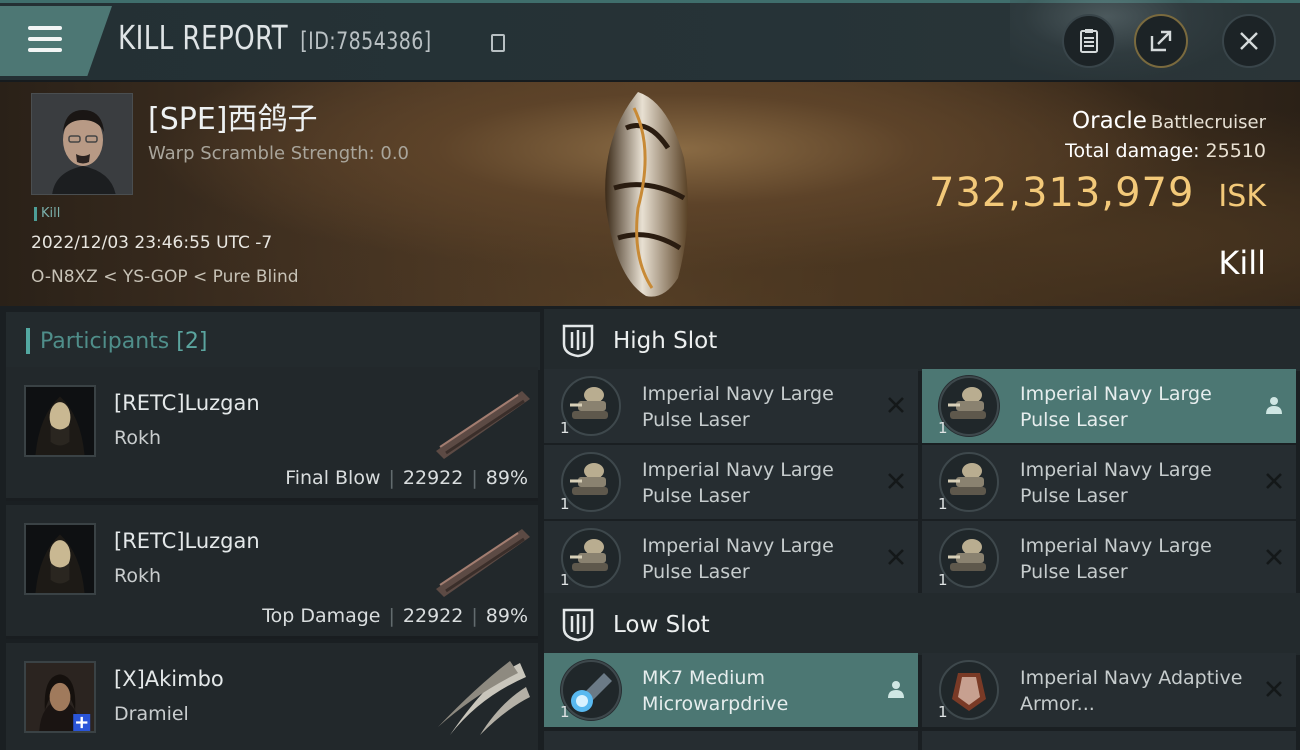 This screenshot has width=1300, height=750. I want to click on high-slot-label: High Slot, so click(665, 341).